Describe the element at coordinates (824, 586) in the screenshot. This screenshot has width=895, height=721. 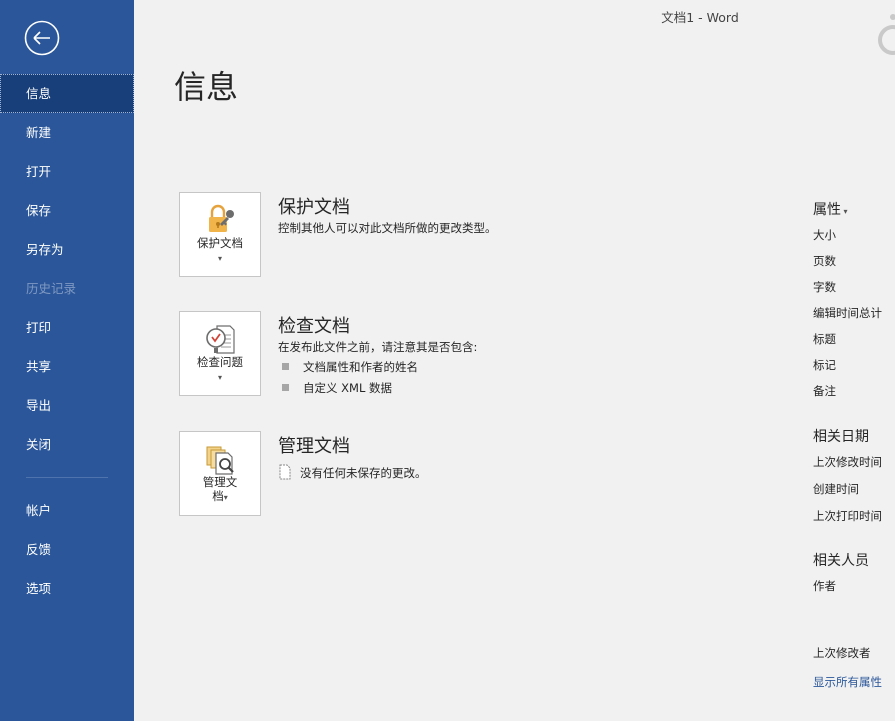
I see `people-label: 作者` at that location.